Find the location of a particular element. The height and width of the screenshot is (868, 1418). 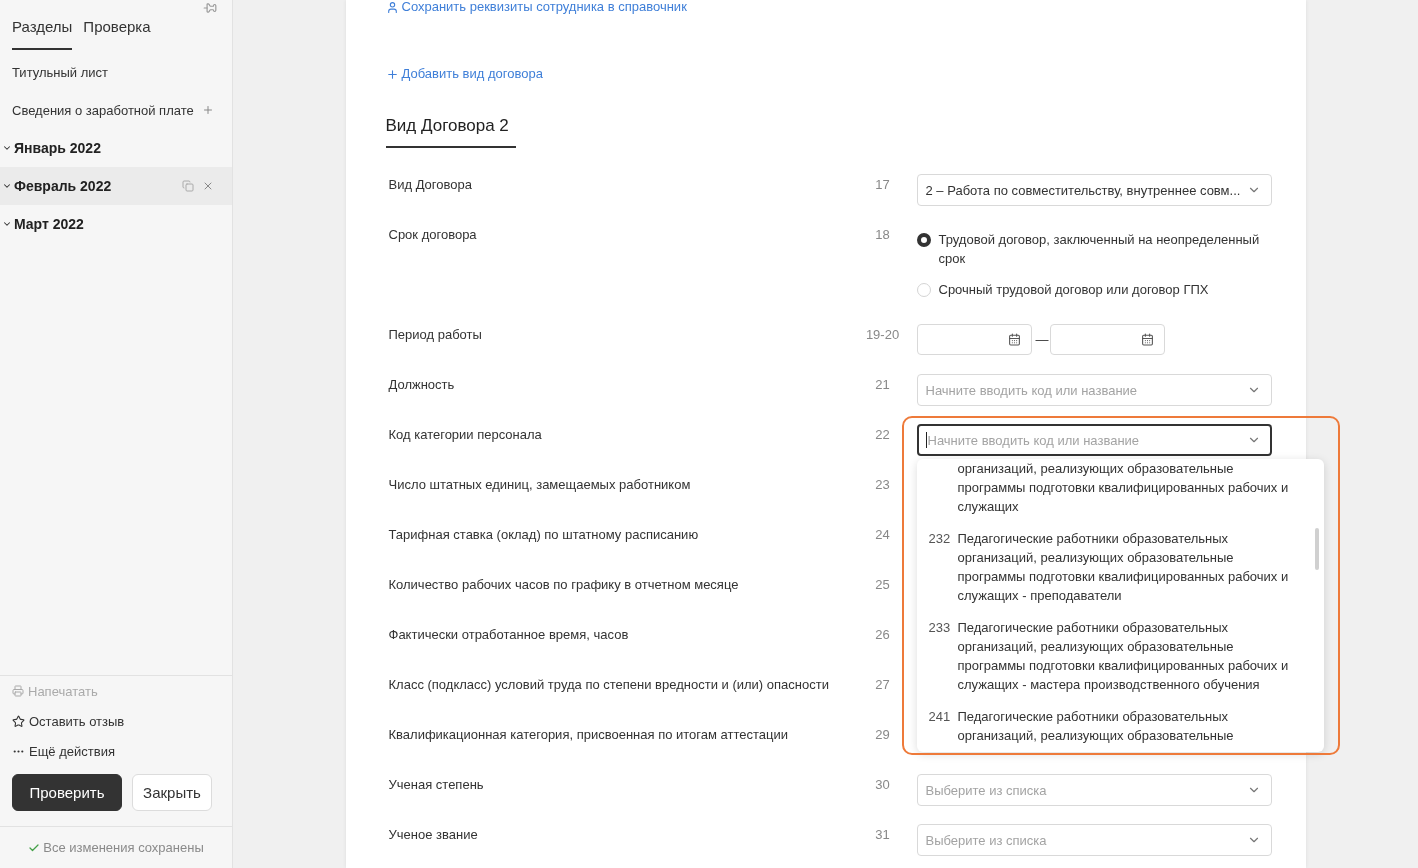

field-number: 26 is located at coordinates (882, 634).